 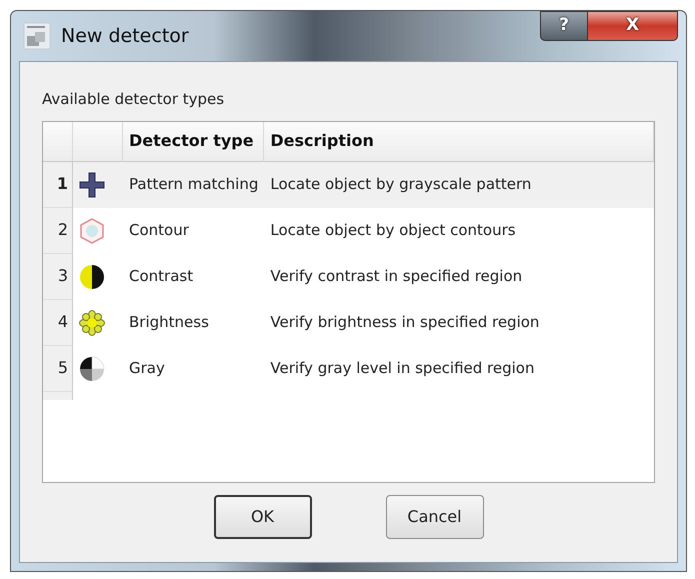 I want to click on row-number: 1, so click(x=58, y=185).